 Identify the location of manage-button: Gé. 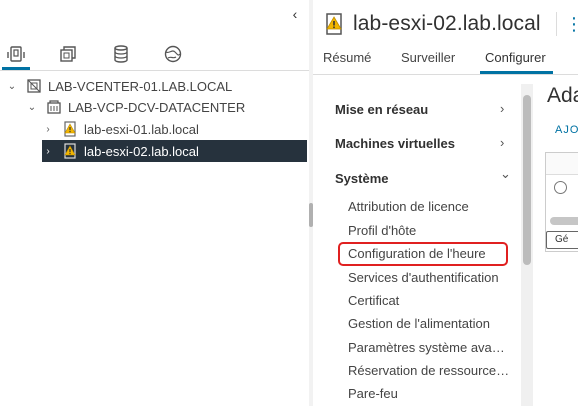
(562, 240).